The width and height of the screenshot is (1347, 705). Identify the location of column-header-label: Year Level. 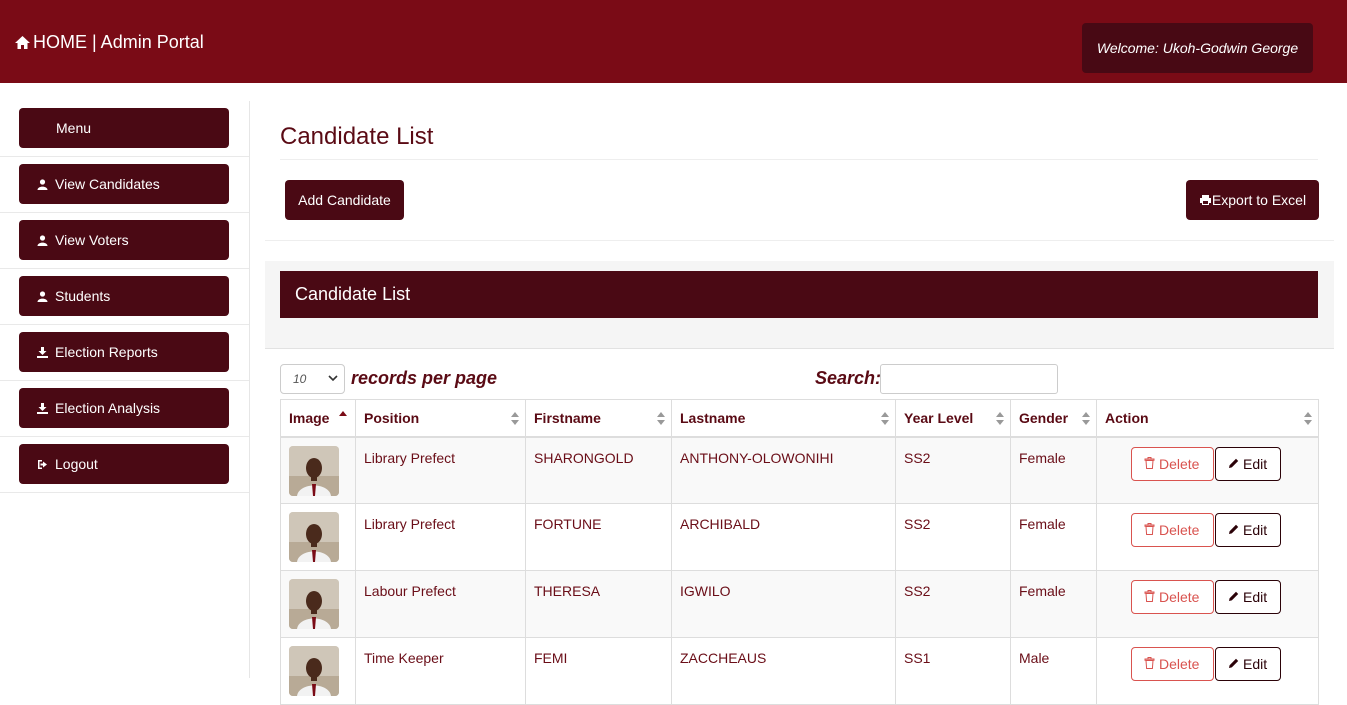
(939, 417).